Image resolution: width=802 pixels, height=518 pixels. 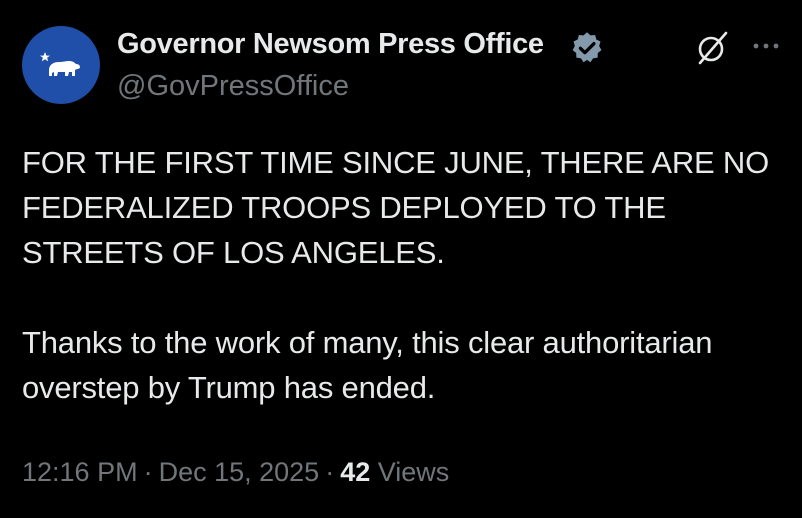 I want to click on tweet-meta: 12:16 PM · Dec 15, 2025 · 42 Views, so click(x=235, y=472).